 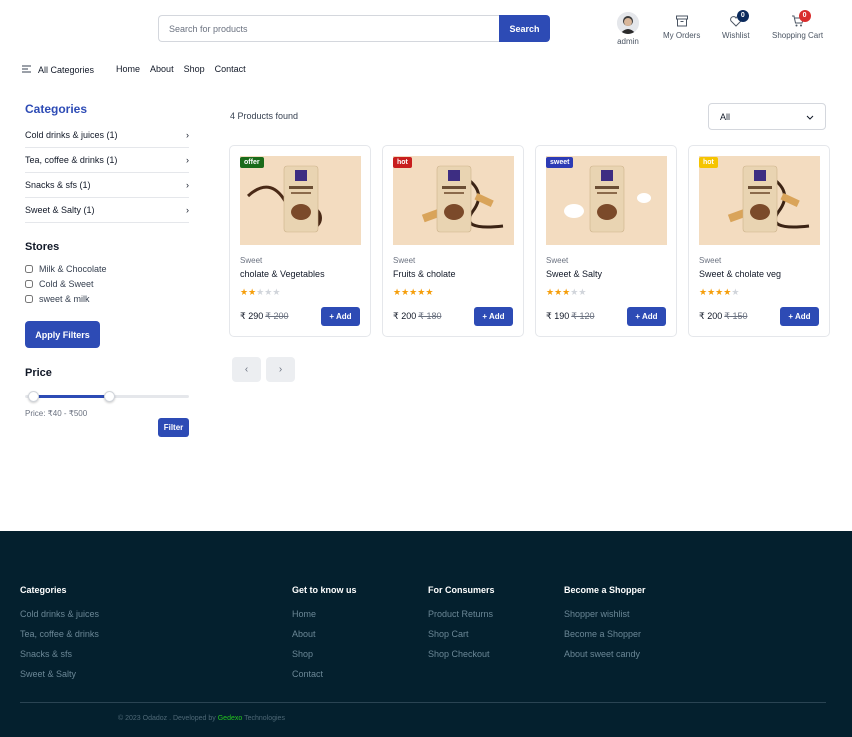 I want to click on search-button: Search, so click(x=524, y=28).